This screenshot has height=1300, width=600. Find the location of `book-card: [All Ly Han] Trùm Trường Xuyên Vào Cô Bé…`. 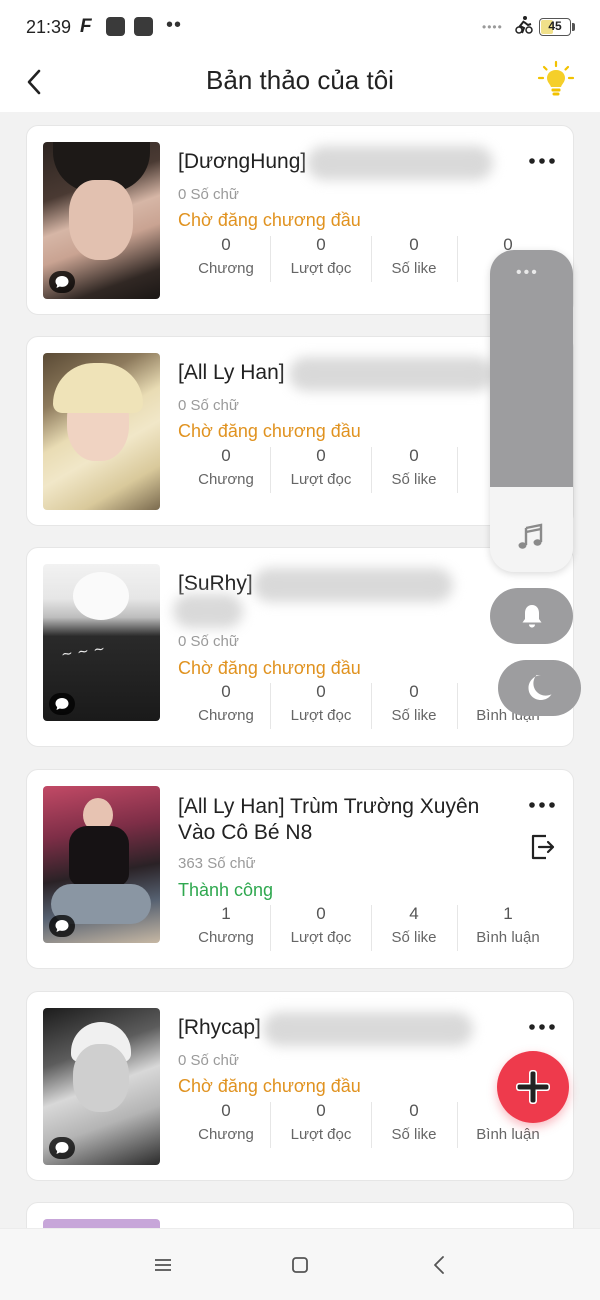

book-card: [All Ly Han] Trùm Trường Xuyên Vào Cô Bé… is located at coordinates (300, 869).